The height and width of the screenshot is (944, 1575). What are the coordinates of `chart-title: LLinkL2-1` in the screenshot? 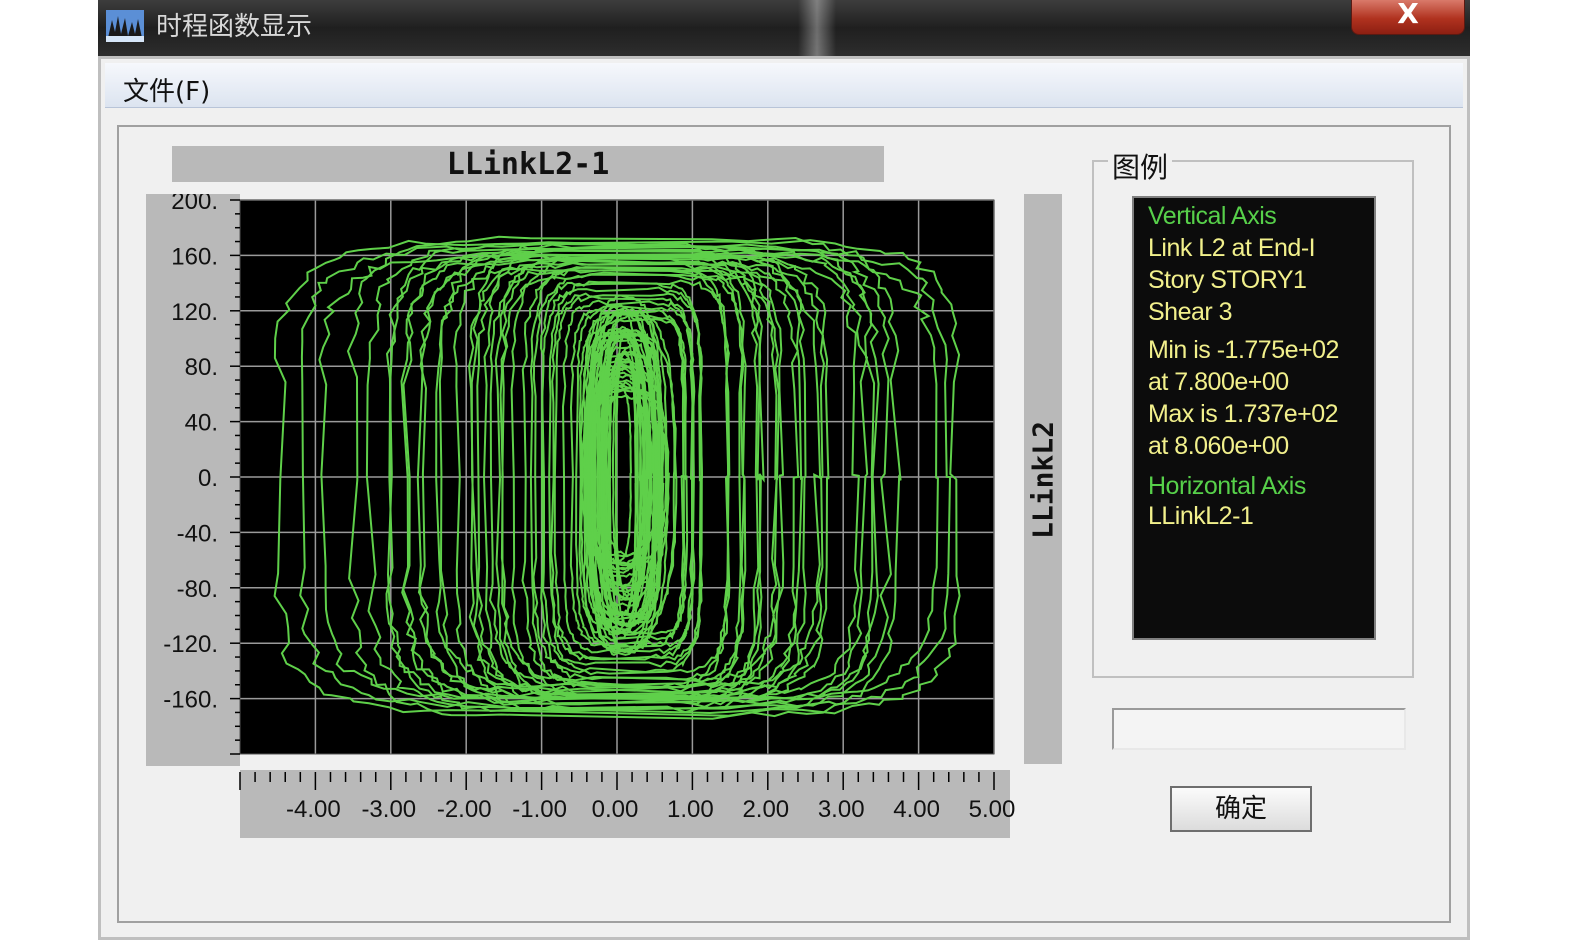 It's located at (528, 164).